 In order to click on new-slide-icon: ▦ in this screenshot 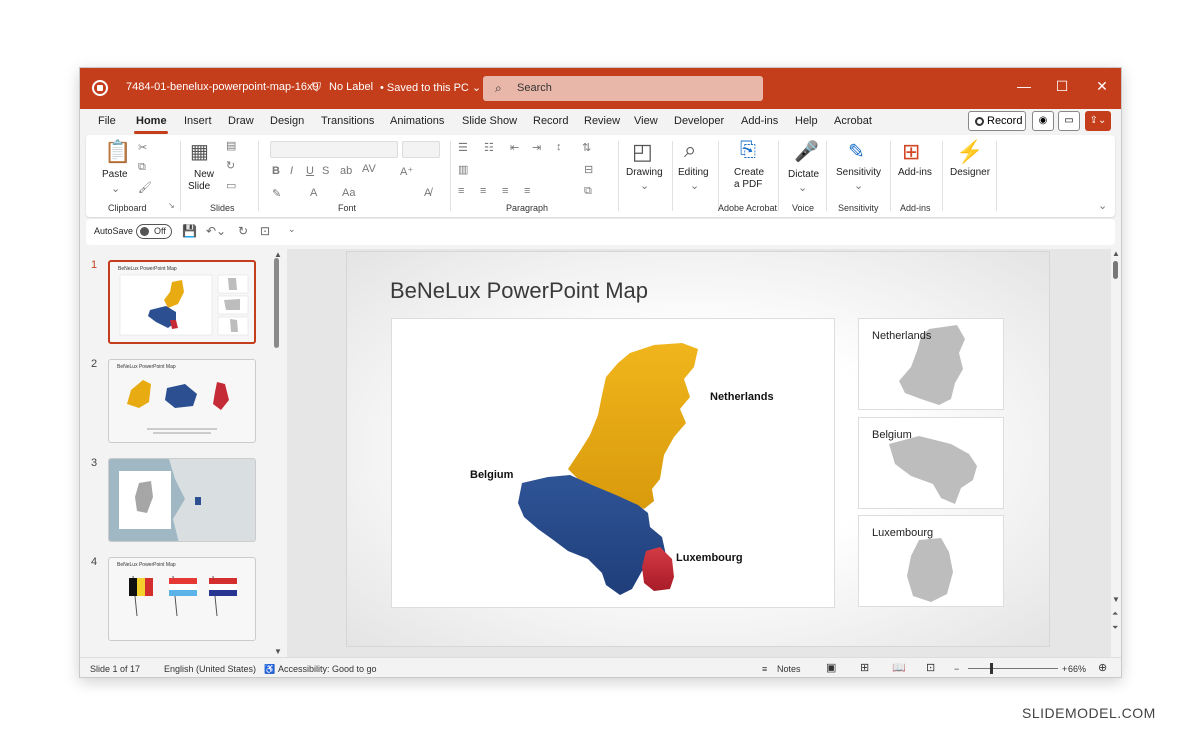, I will do `click(199, 151)`.